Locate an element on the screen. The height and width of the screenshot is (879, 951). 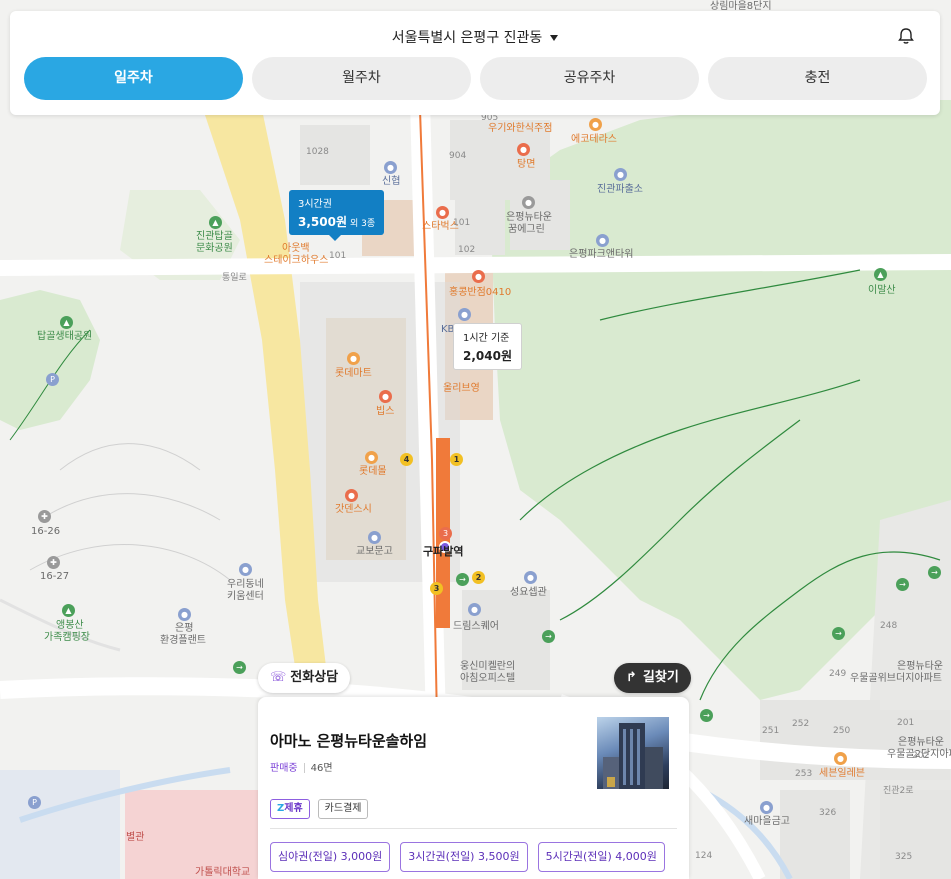
lot-spaces: 46면 is located at coordinates (321, 768).